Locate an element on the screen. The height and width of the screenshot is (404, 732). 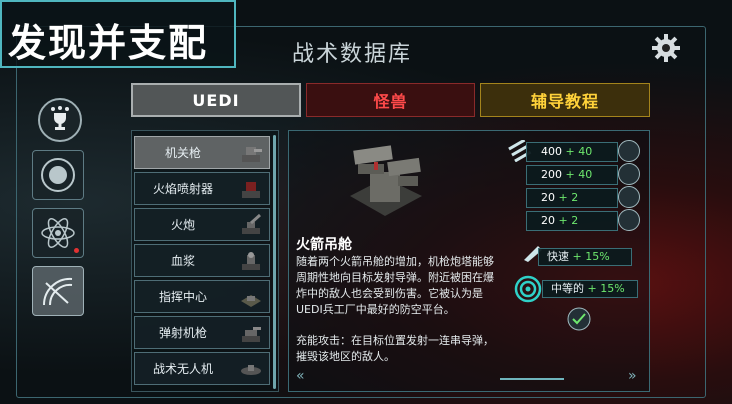
flamethrower-icon is located at coordinates (251, 190).